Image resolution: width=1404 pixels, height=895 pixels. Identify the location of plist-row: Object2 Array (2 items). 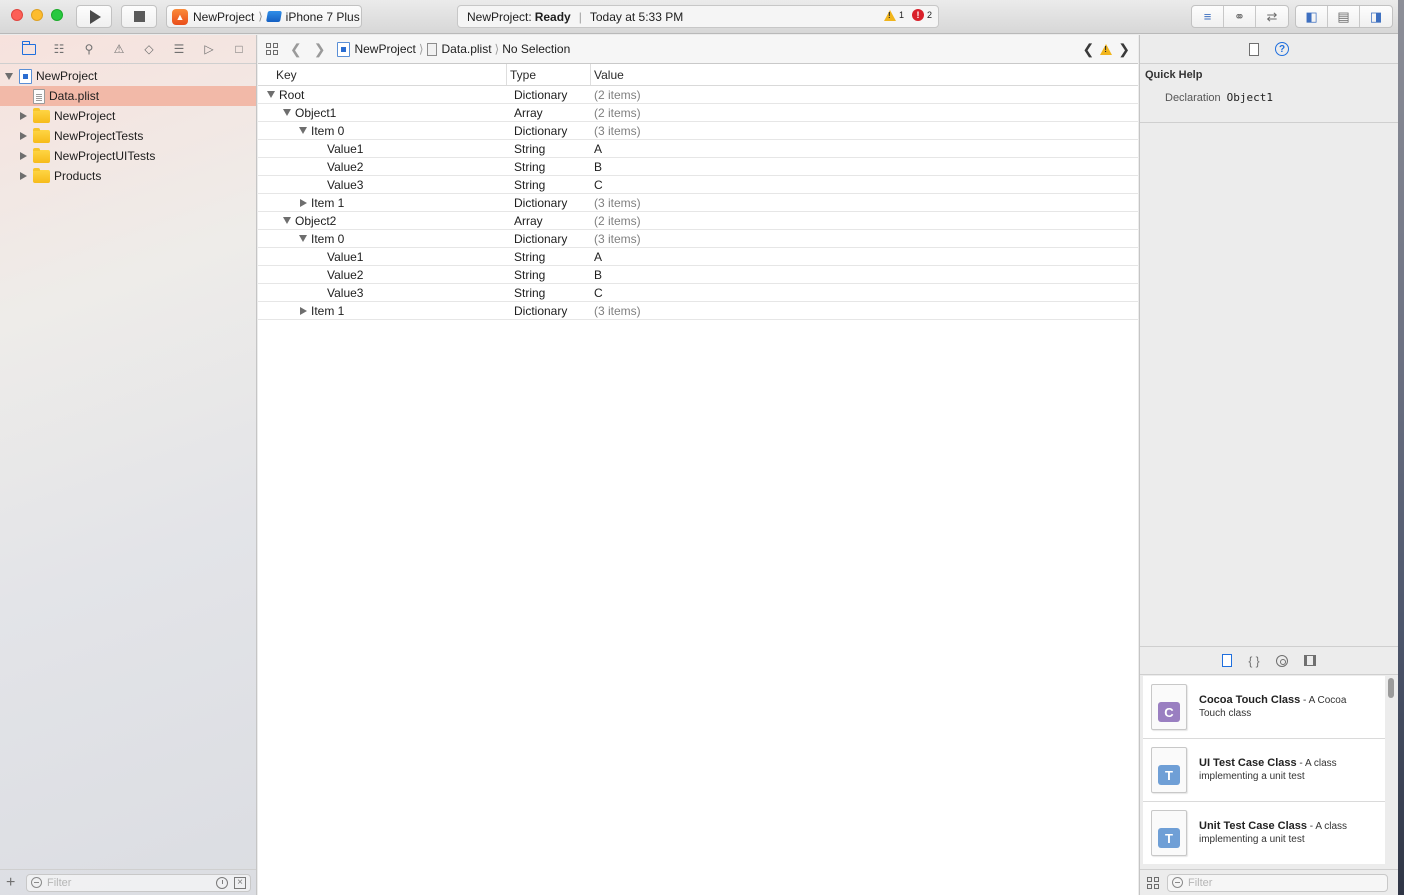
(698, 221).